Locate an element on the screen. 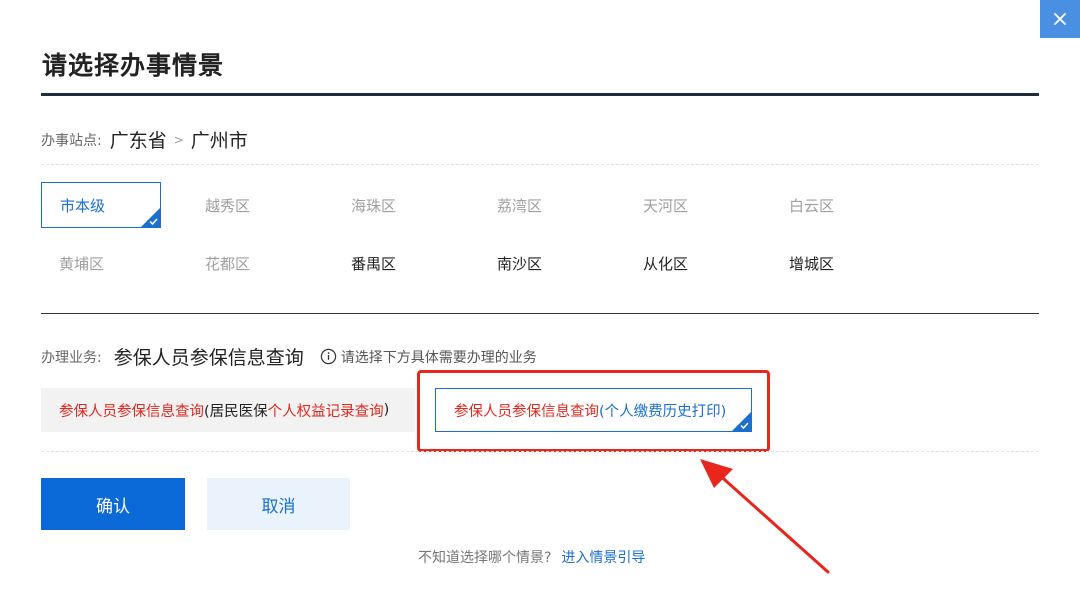  business-value: 参保人员参保信息查询 is located at coordinates (208, 358).